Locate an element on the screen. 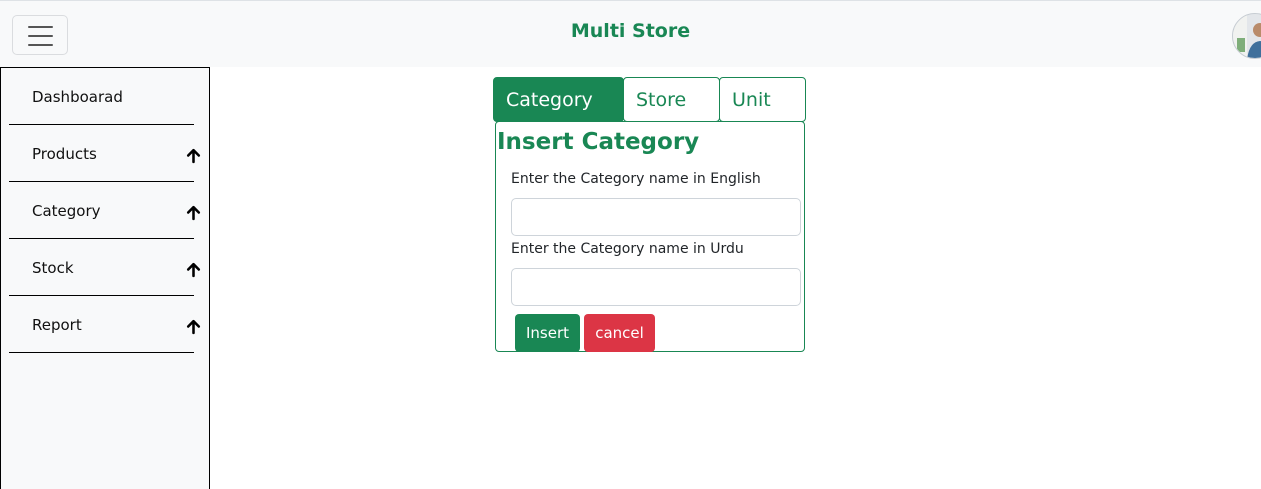 The width and height of the screenshot is (1261, 489). top-navbar: Multi Store is located at coordinates (630, 33).